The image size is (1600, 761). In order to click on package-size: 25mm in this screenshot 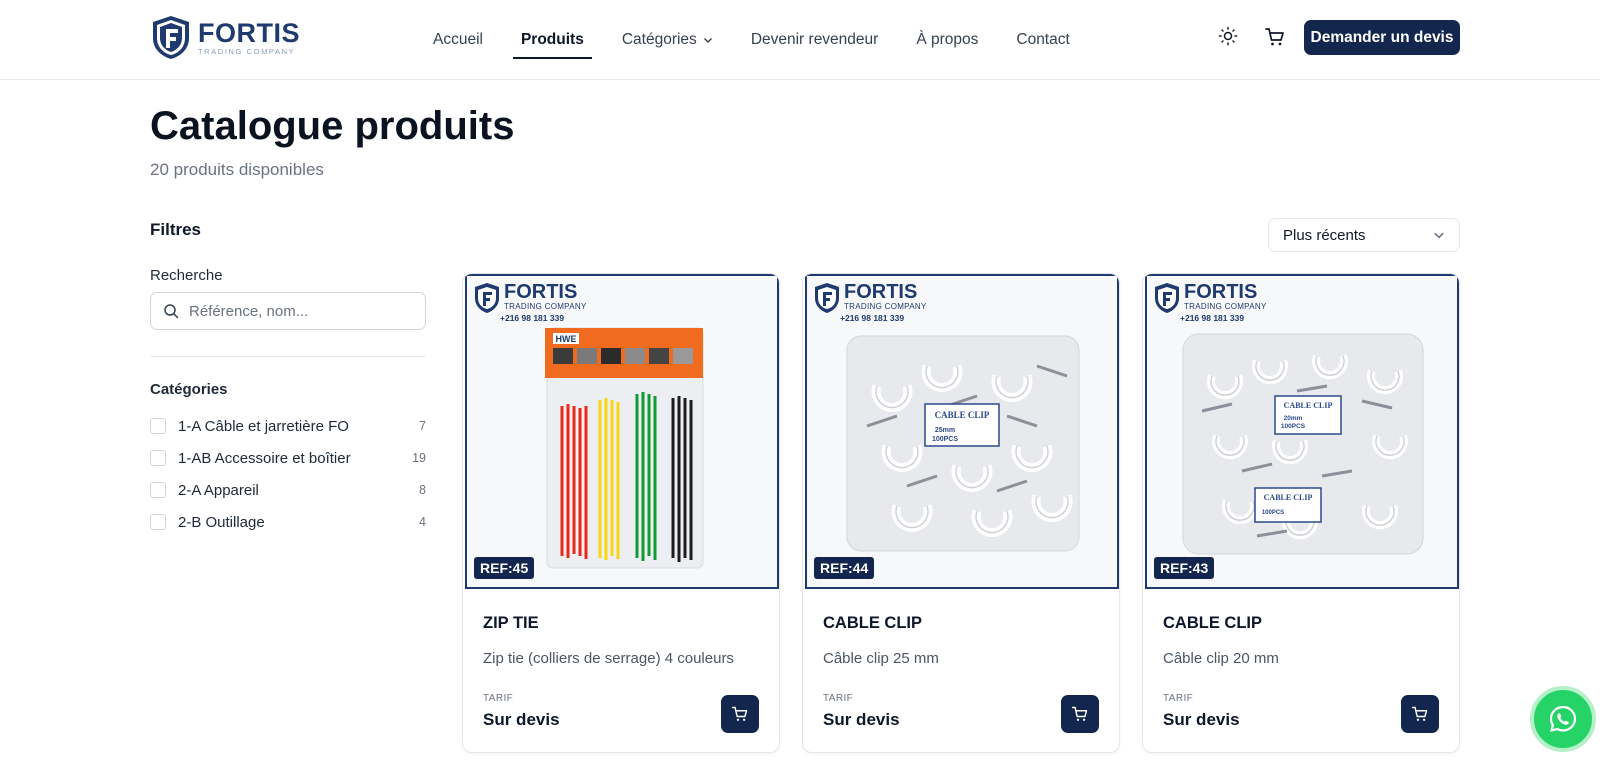, I will do `click(945, 430)`.